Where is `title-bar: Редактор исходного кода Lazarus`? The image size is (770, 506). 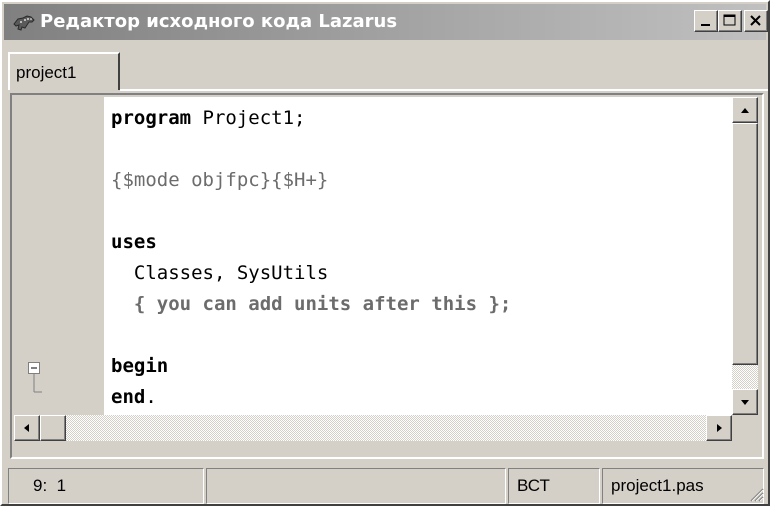
title-bar: Редактор исходного кода Lazarus is located at coordinates (386, 22).